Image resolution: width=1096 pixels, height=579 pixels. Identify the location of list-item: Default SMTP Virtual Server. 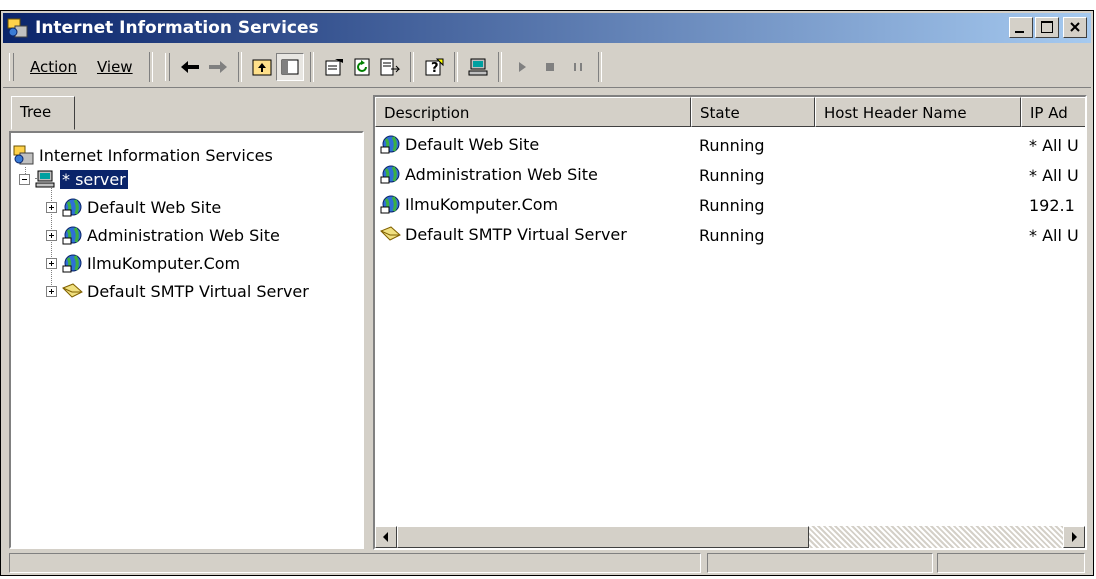
(503, 234).